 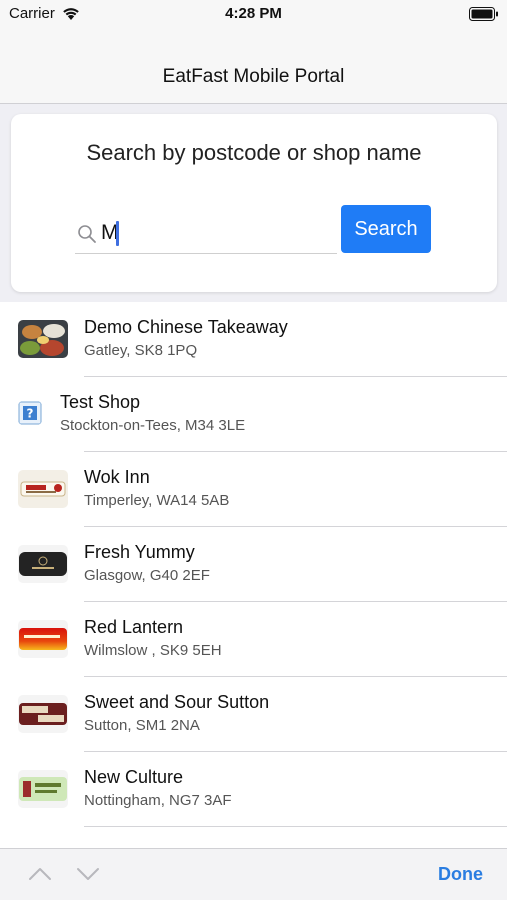 I want to click on status-time: 4:28 PM, so click(x=253, y=13).